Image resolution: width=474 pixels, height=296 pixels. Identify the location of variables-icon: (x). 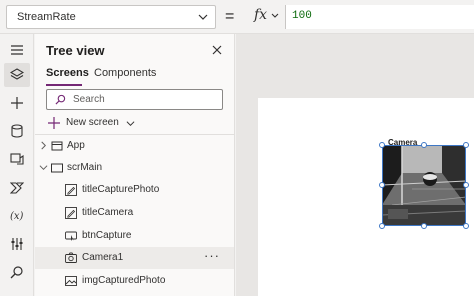
(17, 216).